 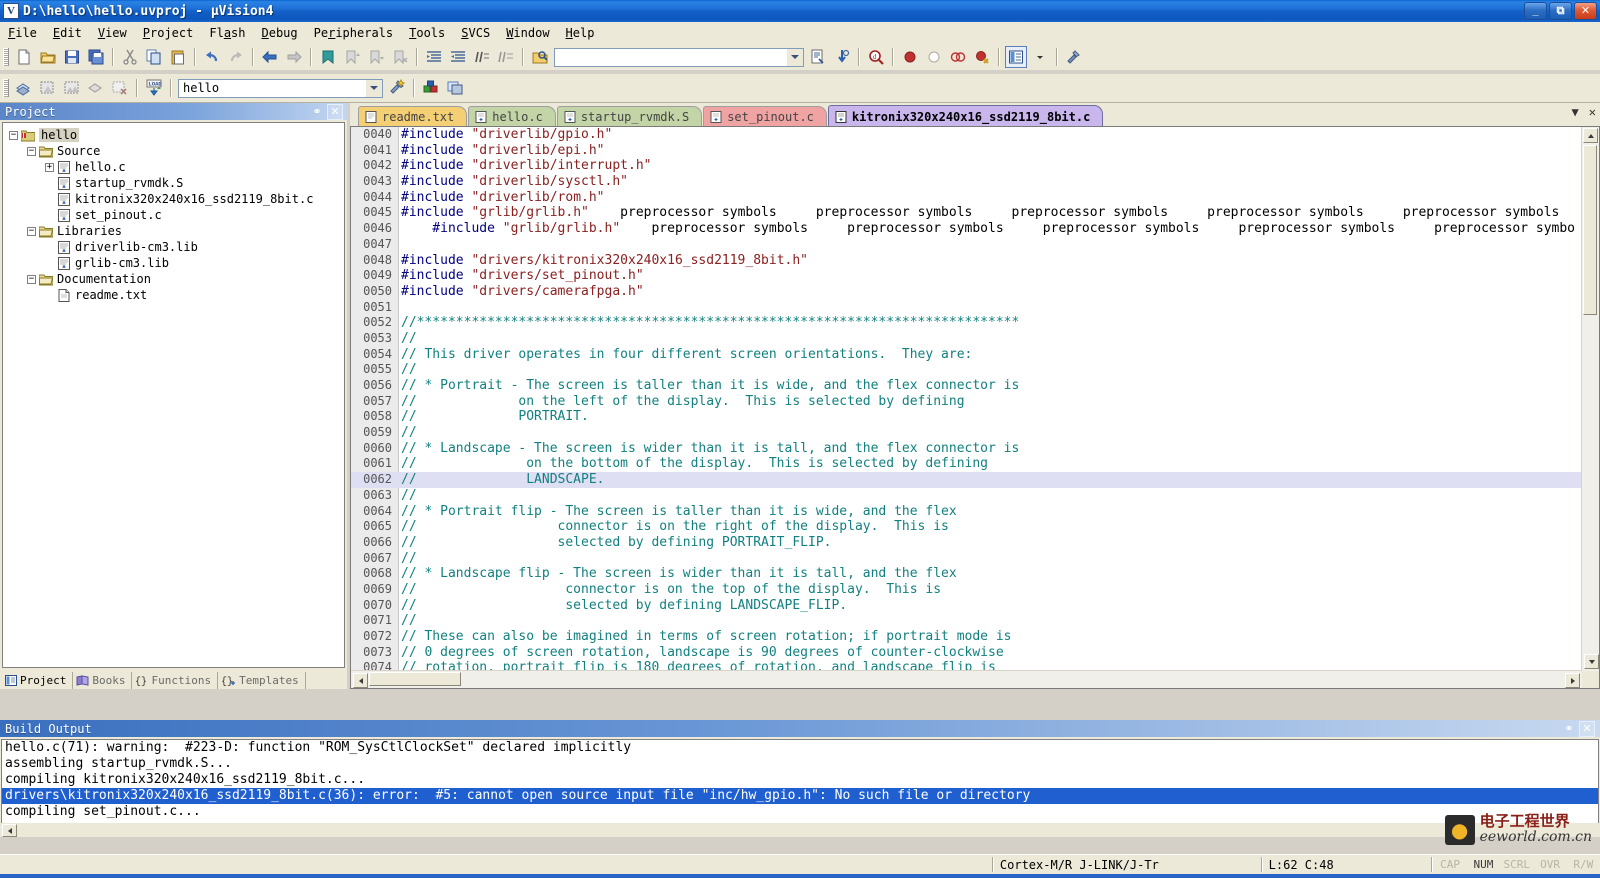 I want to click on menu-flash: Flash, so click(x=227, y=33).